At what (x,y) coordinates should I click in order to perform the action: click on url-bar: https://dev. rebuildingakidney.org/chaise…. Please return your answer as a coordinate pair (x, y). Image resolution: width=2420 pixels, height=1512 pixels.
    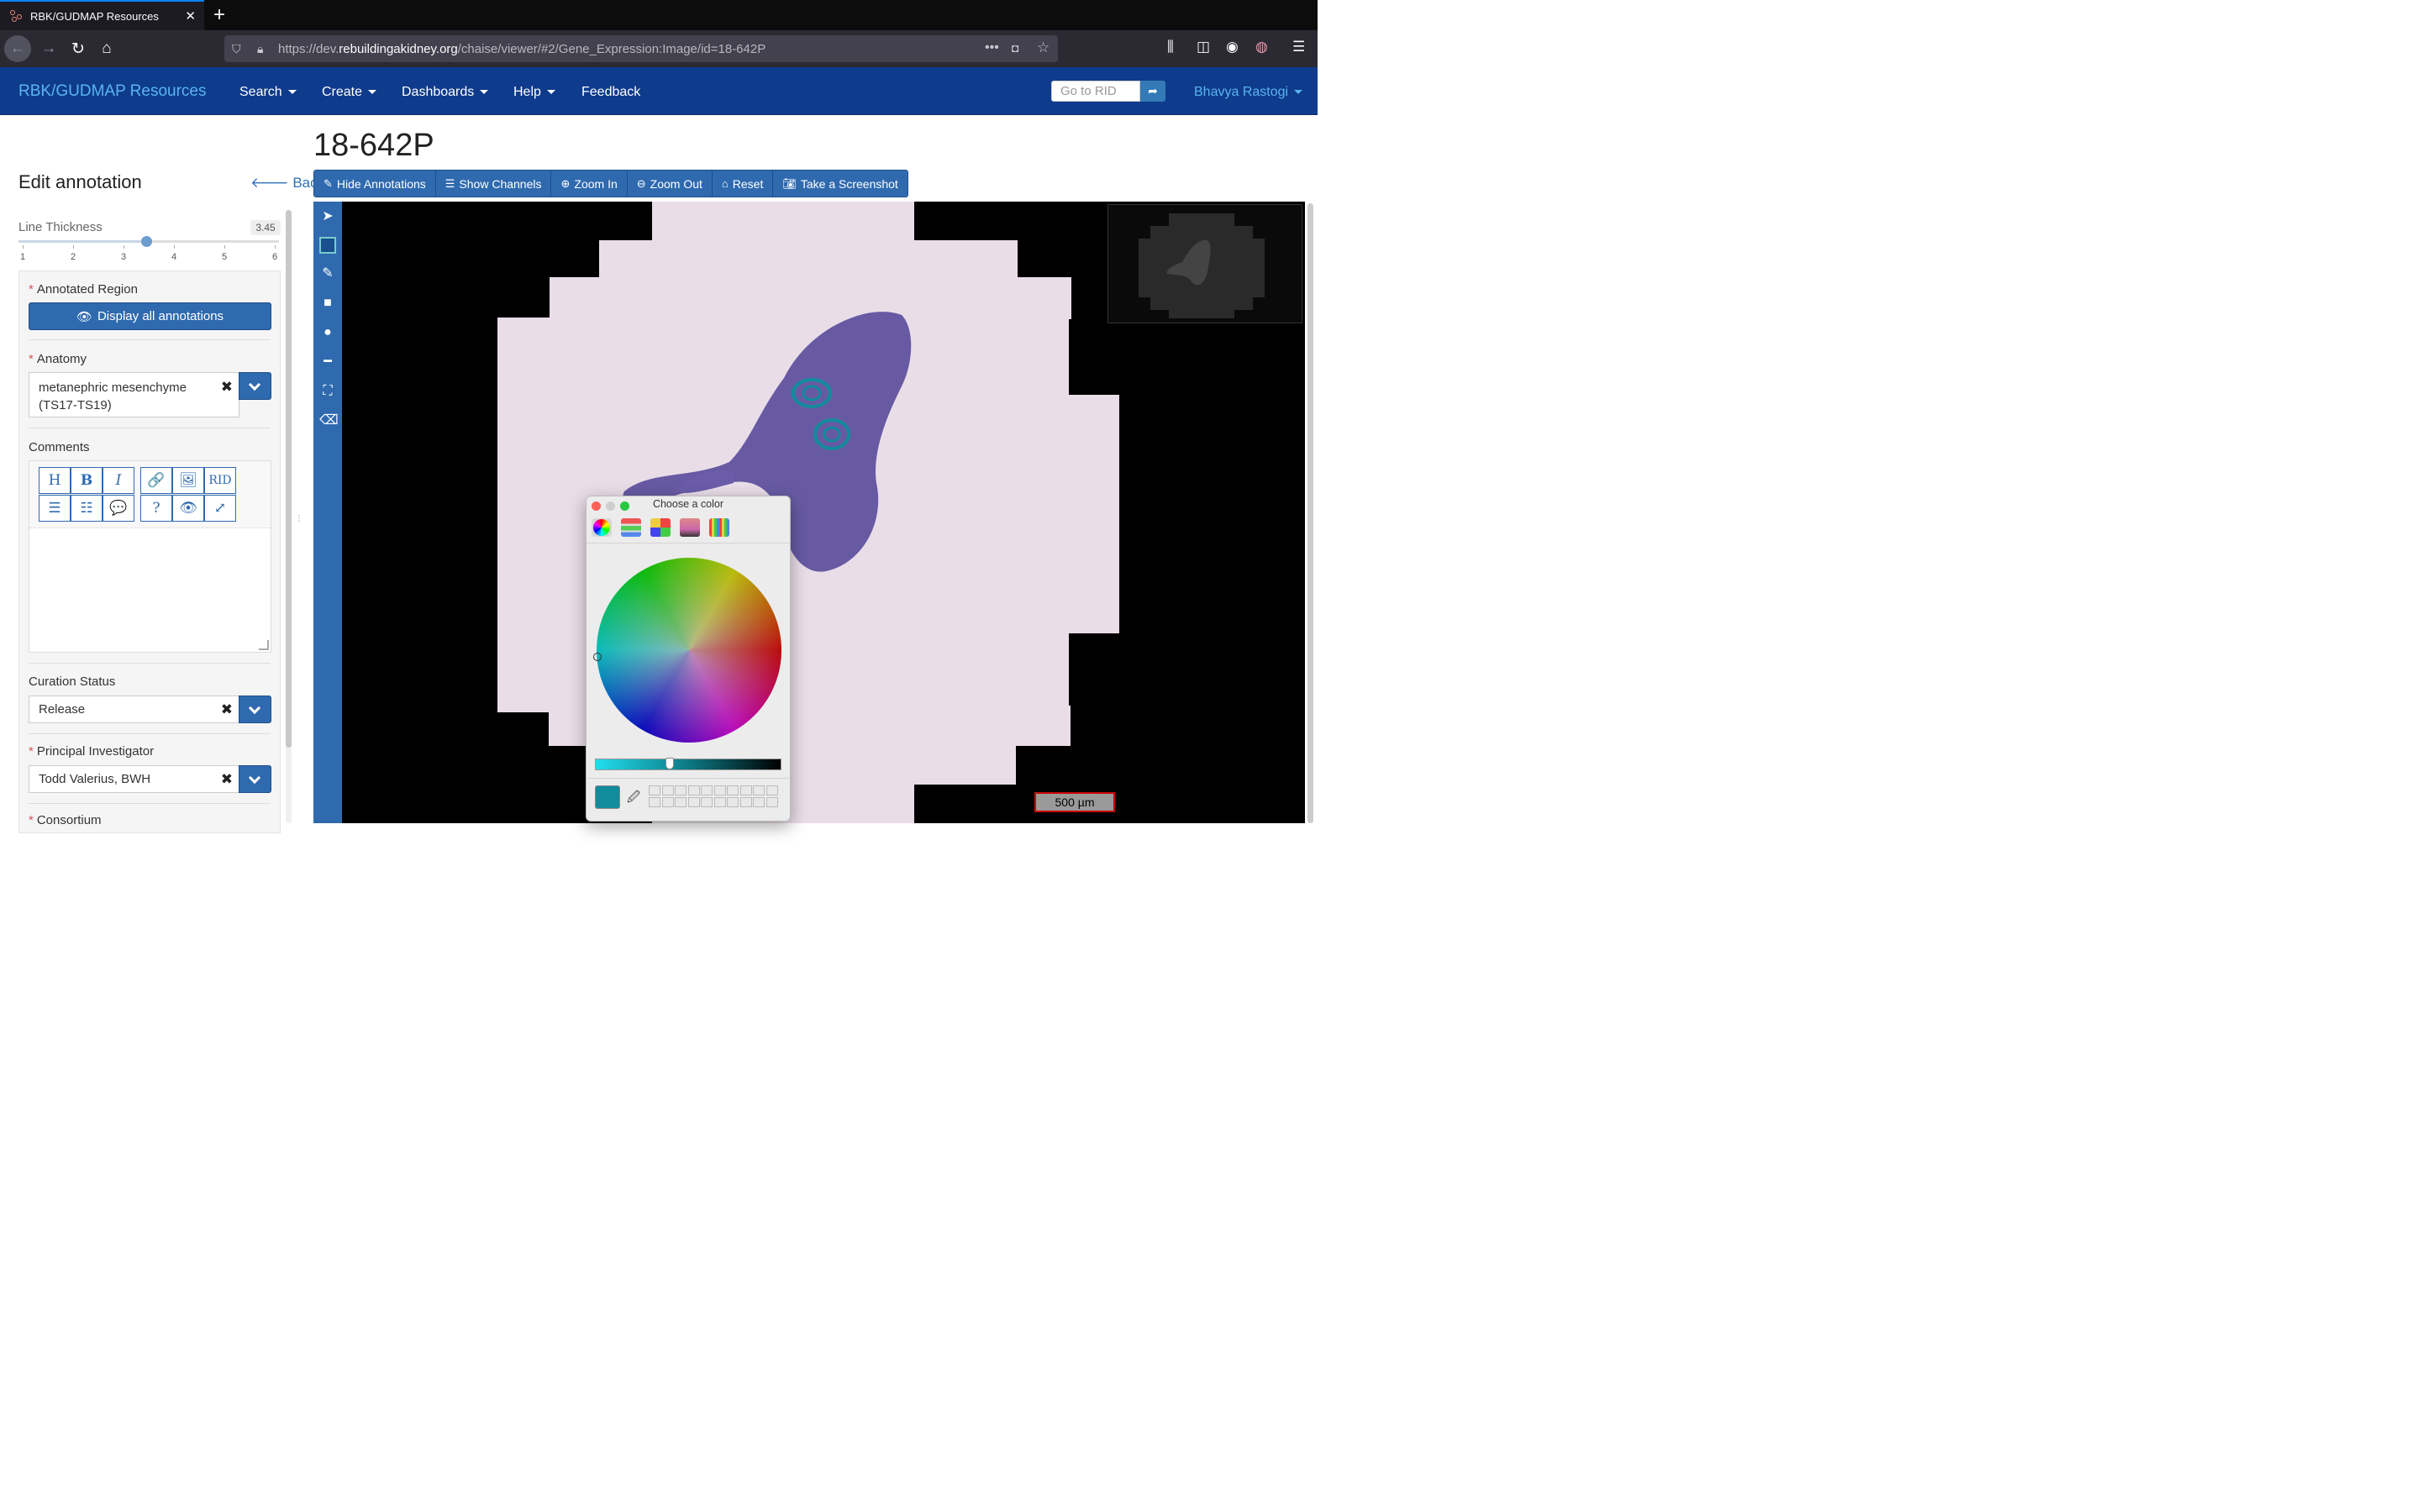
    Looking at the image, I should click on (641, 48).